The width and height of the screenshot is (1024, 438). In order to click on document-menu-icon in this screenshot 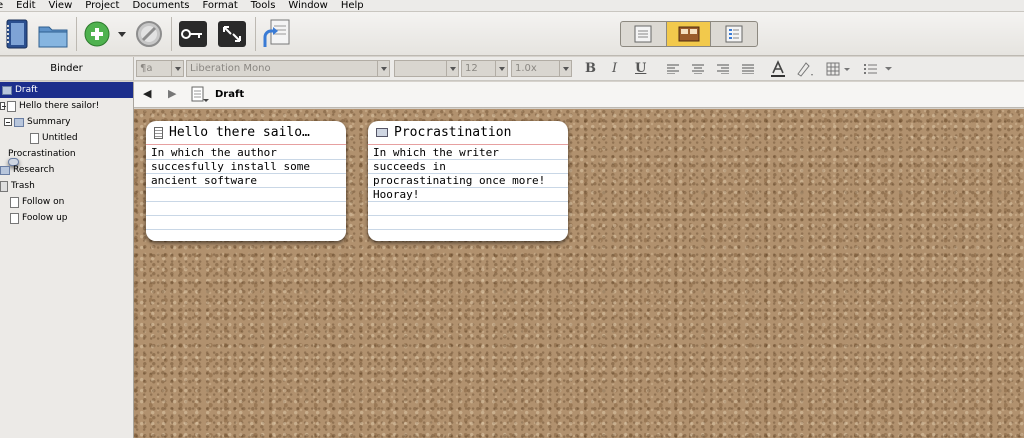, I will do `click(200, 96)`.